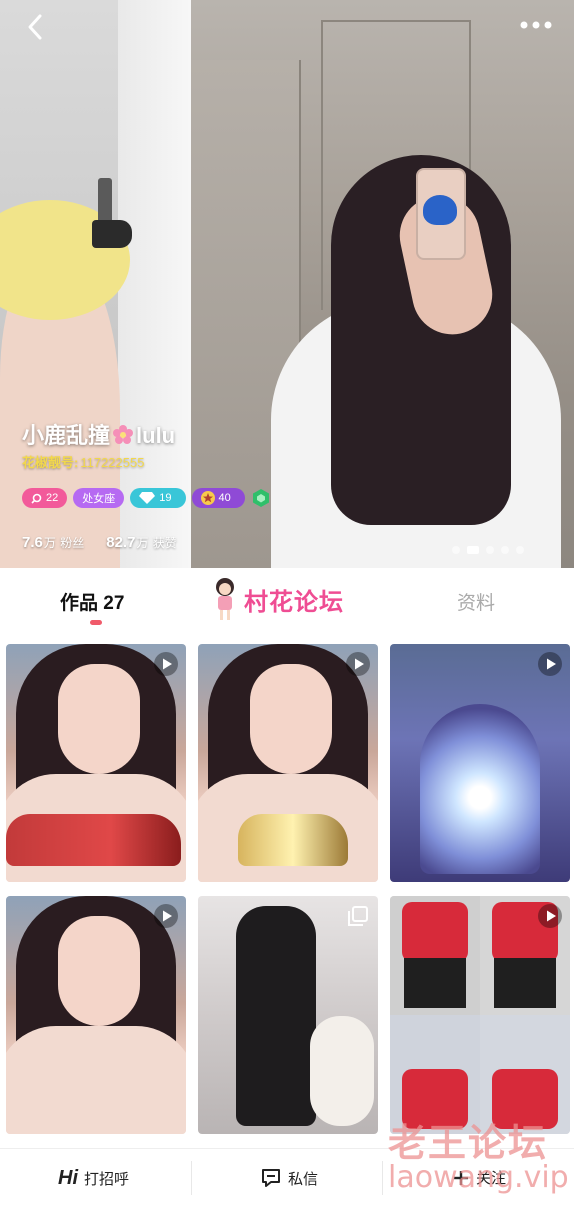  Describe the element at coordinates (261, 498) in the screenshot. I see `hexagon-icon` at that location.